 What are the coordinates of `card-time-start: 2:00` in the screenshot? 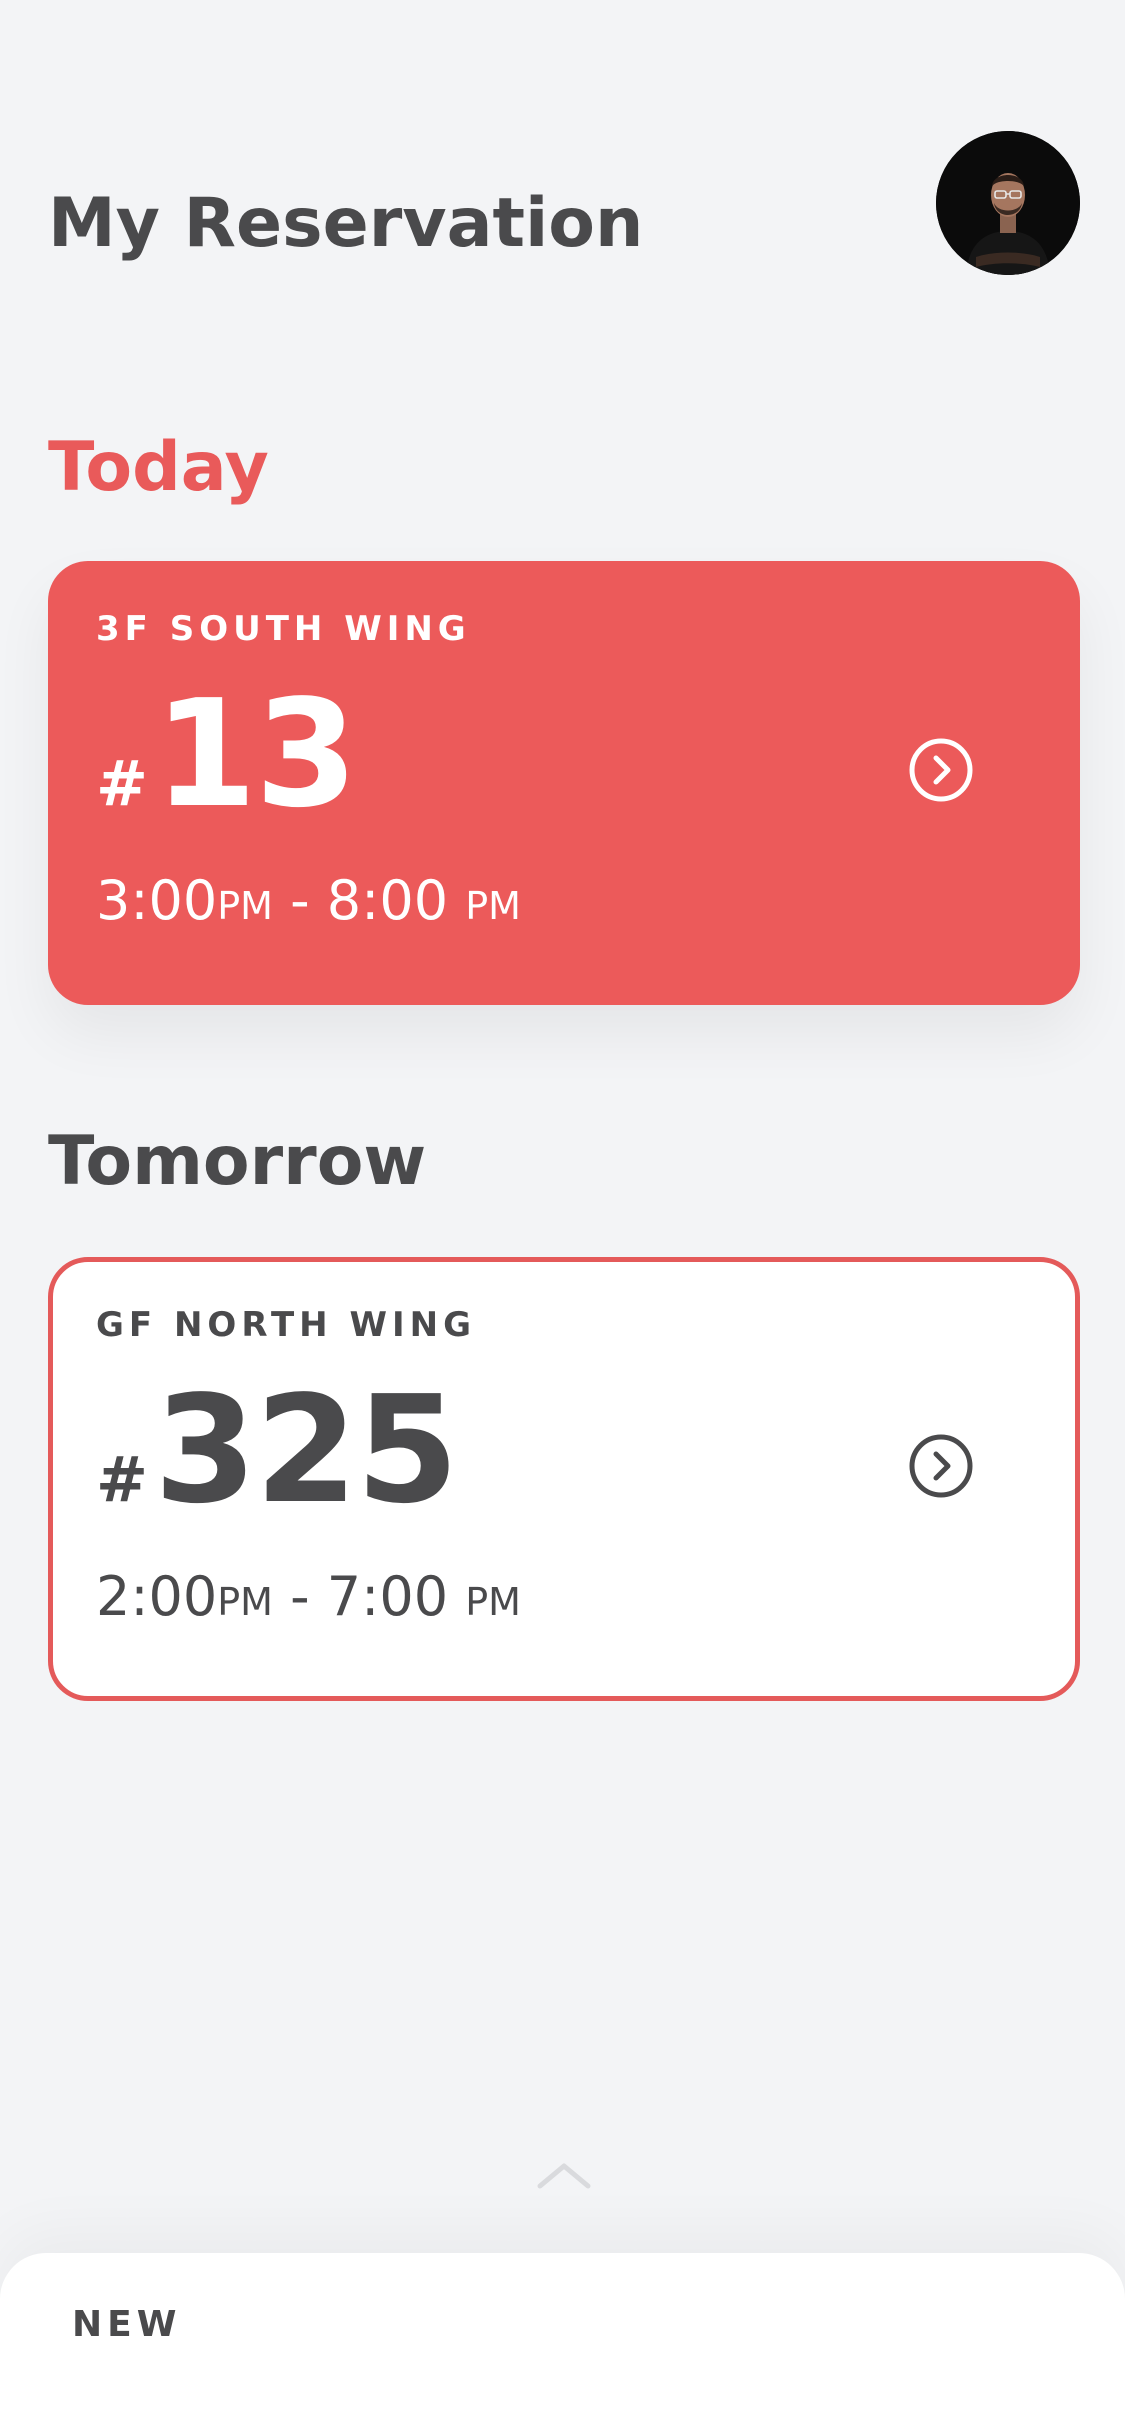 It's located at (157, 1596).